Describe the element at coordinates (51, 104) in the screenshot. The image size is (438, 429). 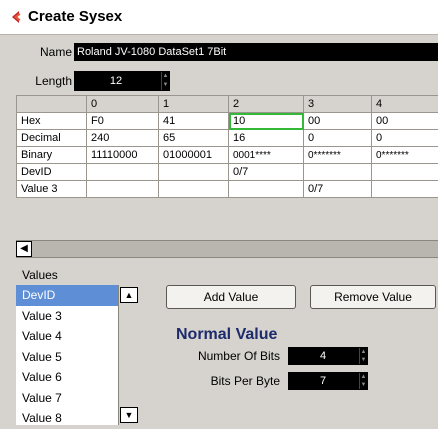
I see `grid-corner` at that location.